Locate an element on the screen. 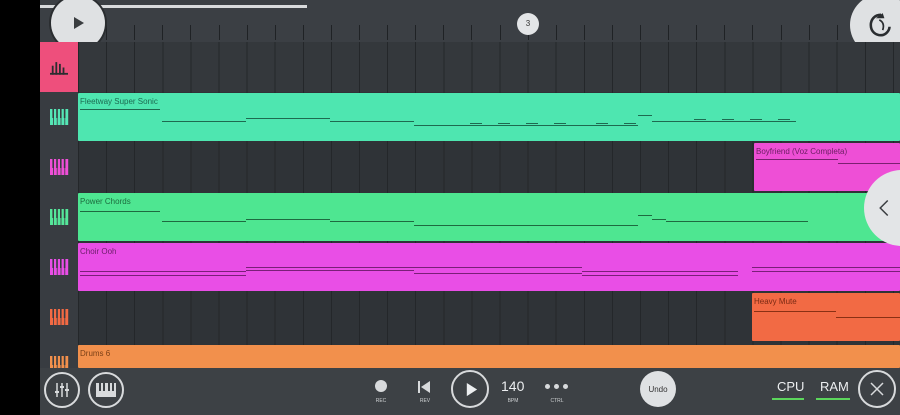 The image size is (900, 415). clip-heavy-mute: Heavy Mute is located at coordinates (826, 317).